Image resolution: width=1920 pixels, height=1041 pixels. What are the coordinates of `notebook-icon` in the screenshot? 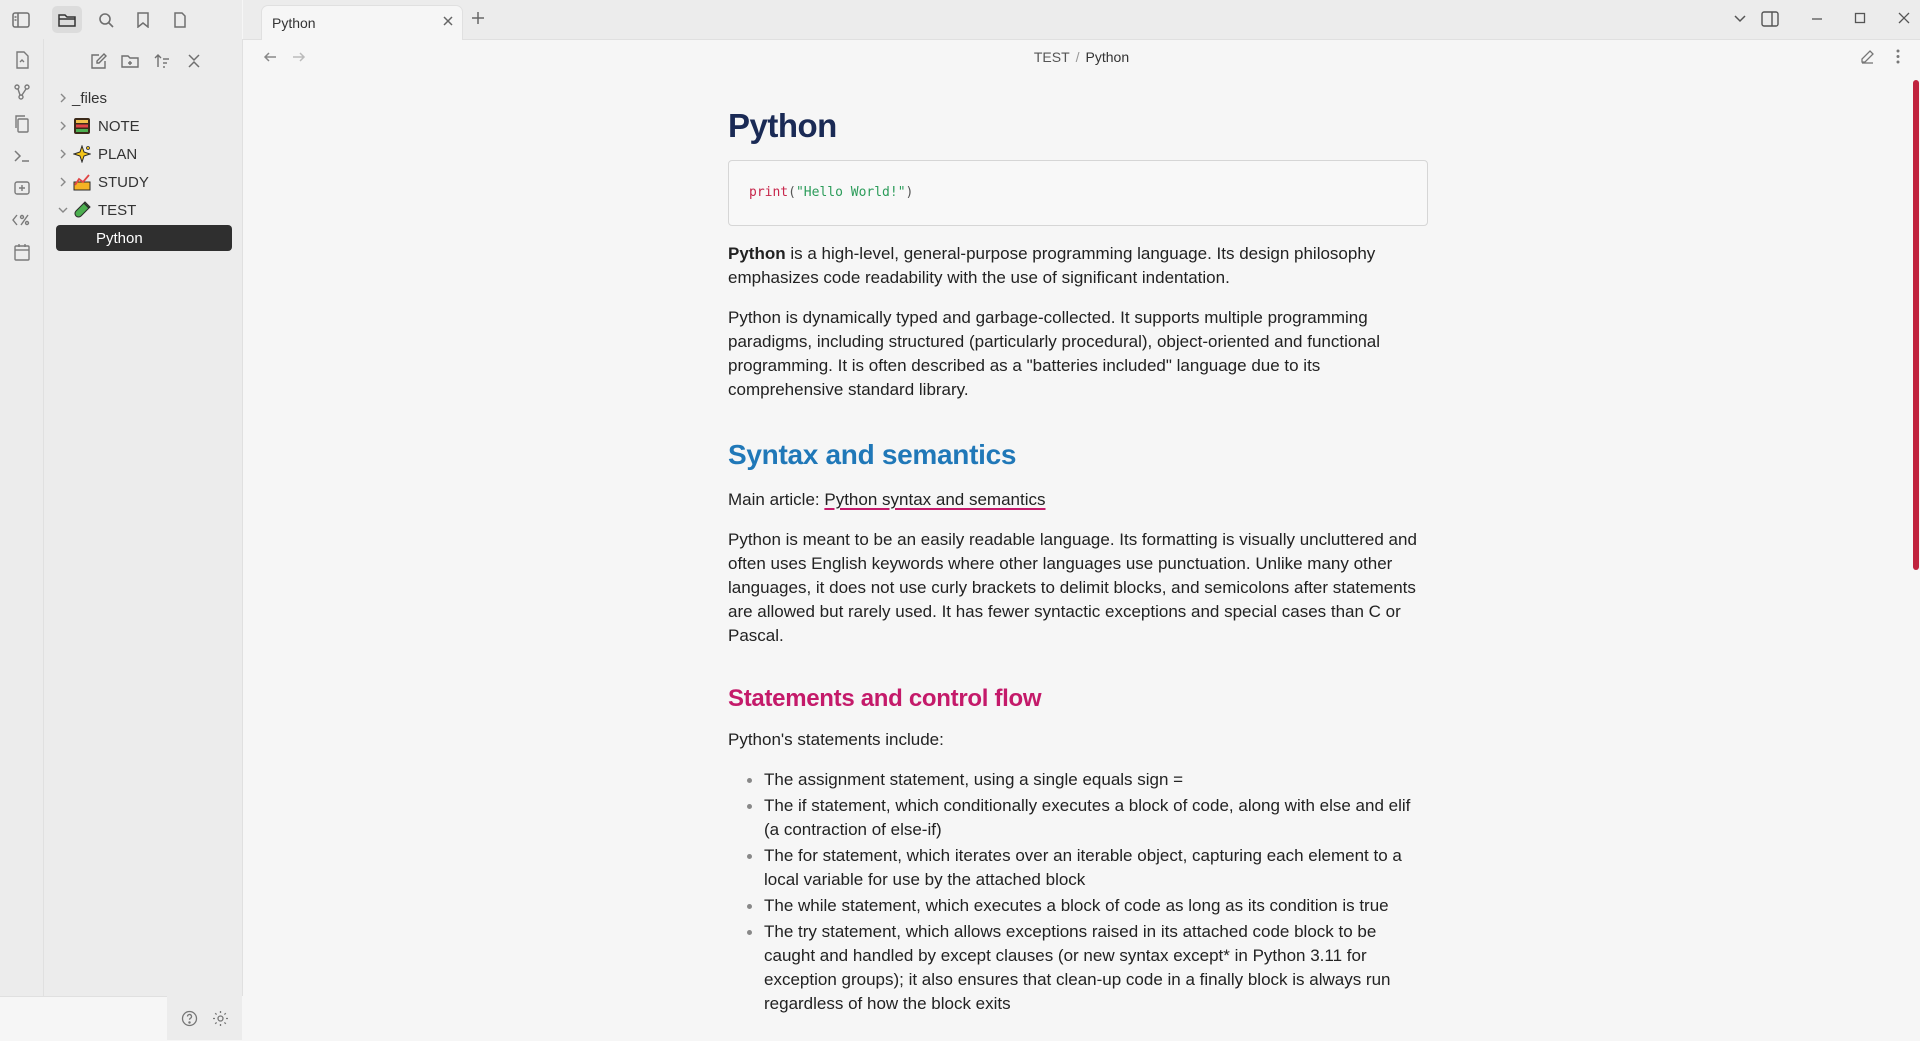 It's located at (82, 126).